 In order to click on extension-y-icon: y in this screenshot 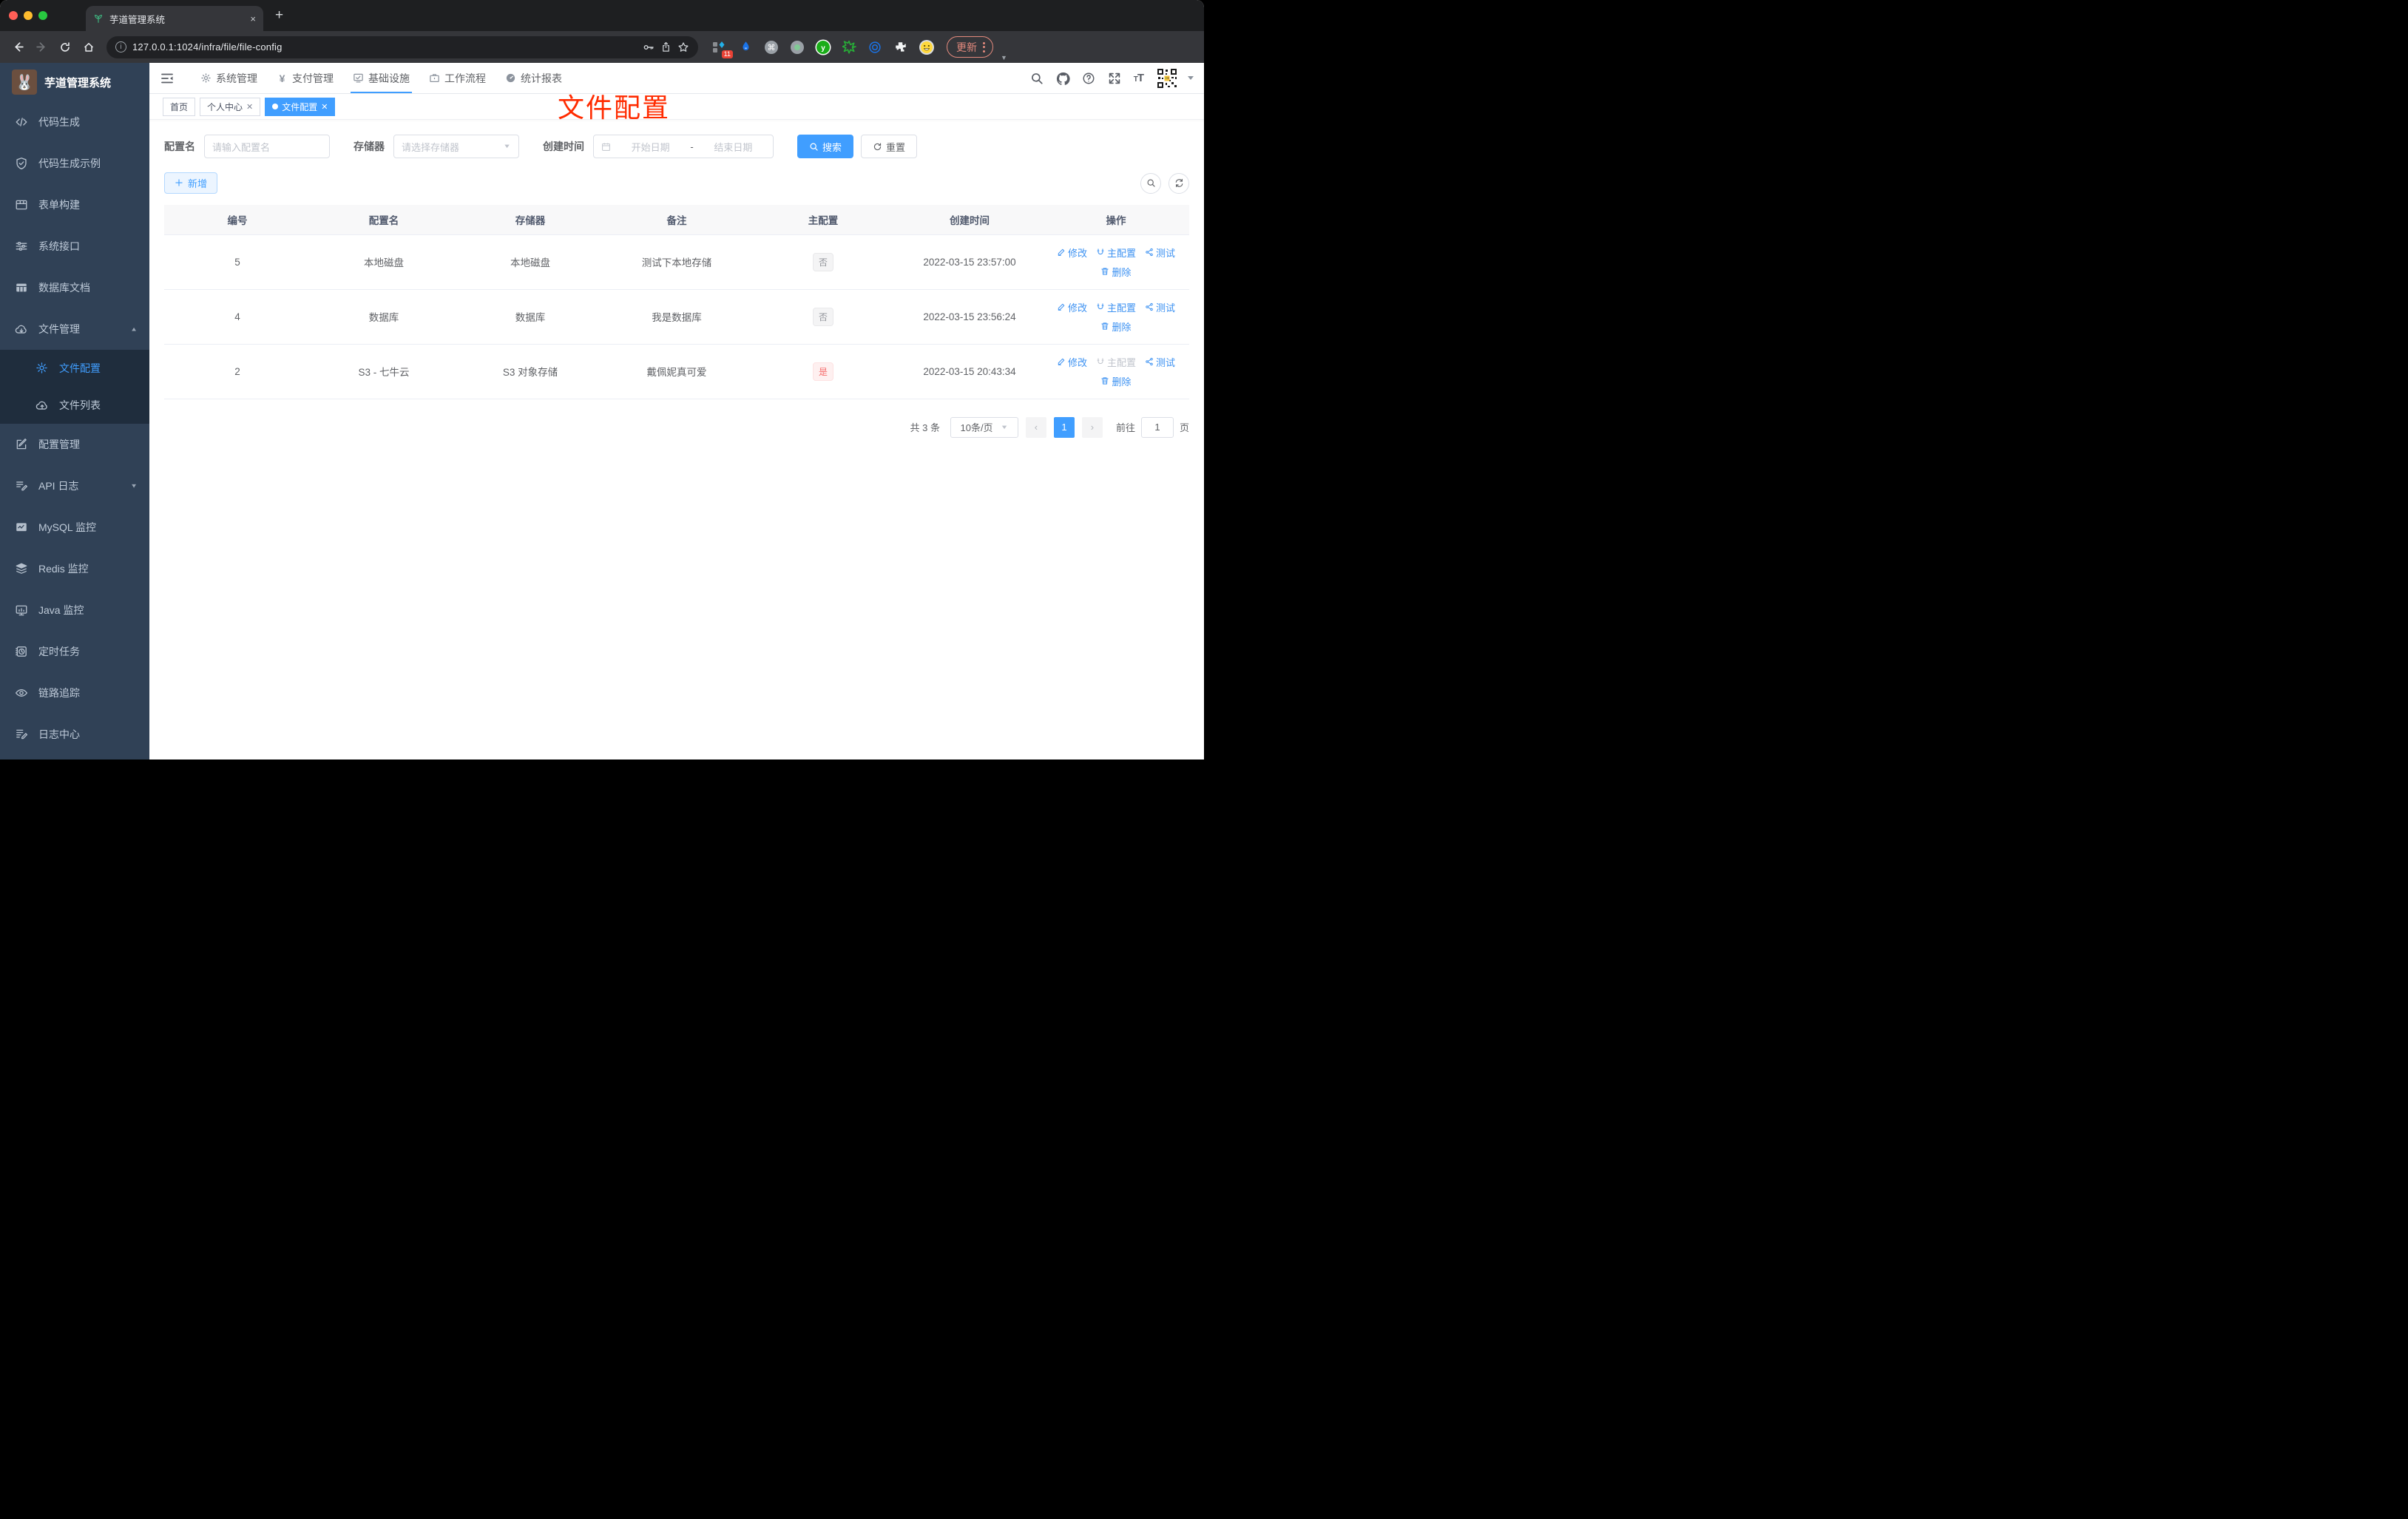, I will do `click(823, 47)`.